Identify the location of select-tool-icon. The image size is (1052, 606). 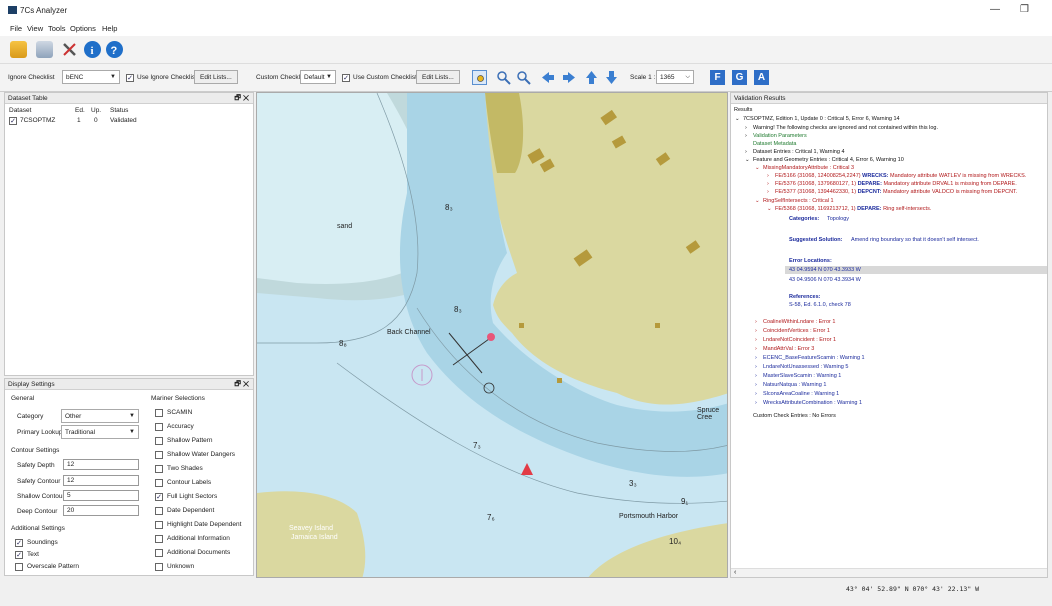
(479, 77).